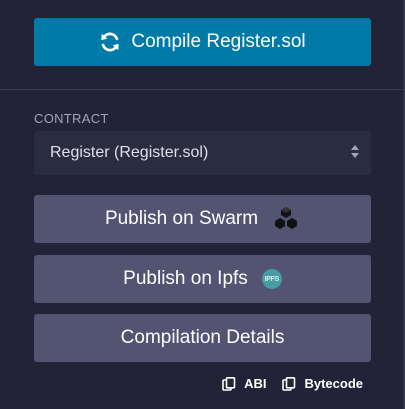 The image size is (405, 409). Describe the element at coordinates (218, 41) in the screenshot. I see `compile-button-label: Compile Register.sol` at that location.